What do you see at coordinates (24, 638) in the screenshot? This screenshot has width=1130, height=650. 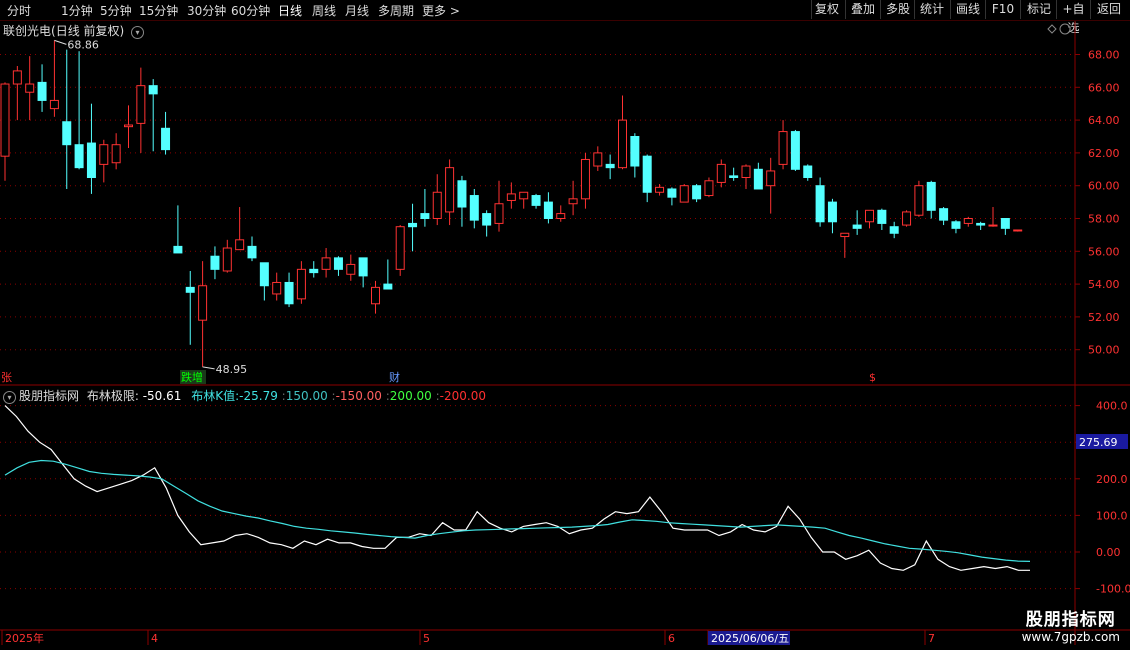 I see `x-axis-label: 2025年` at bounding box center [24, 638].